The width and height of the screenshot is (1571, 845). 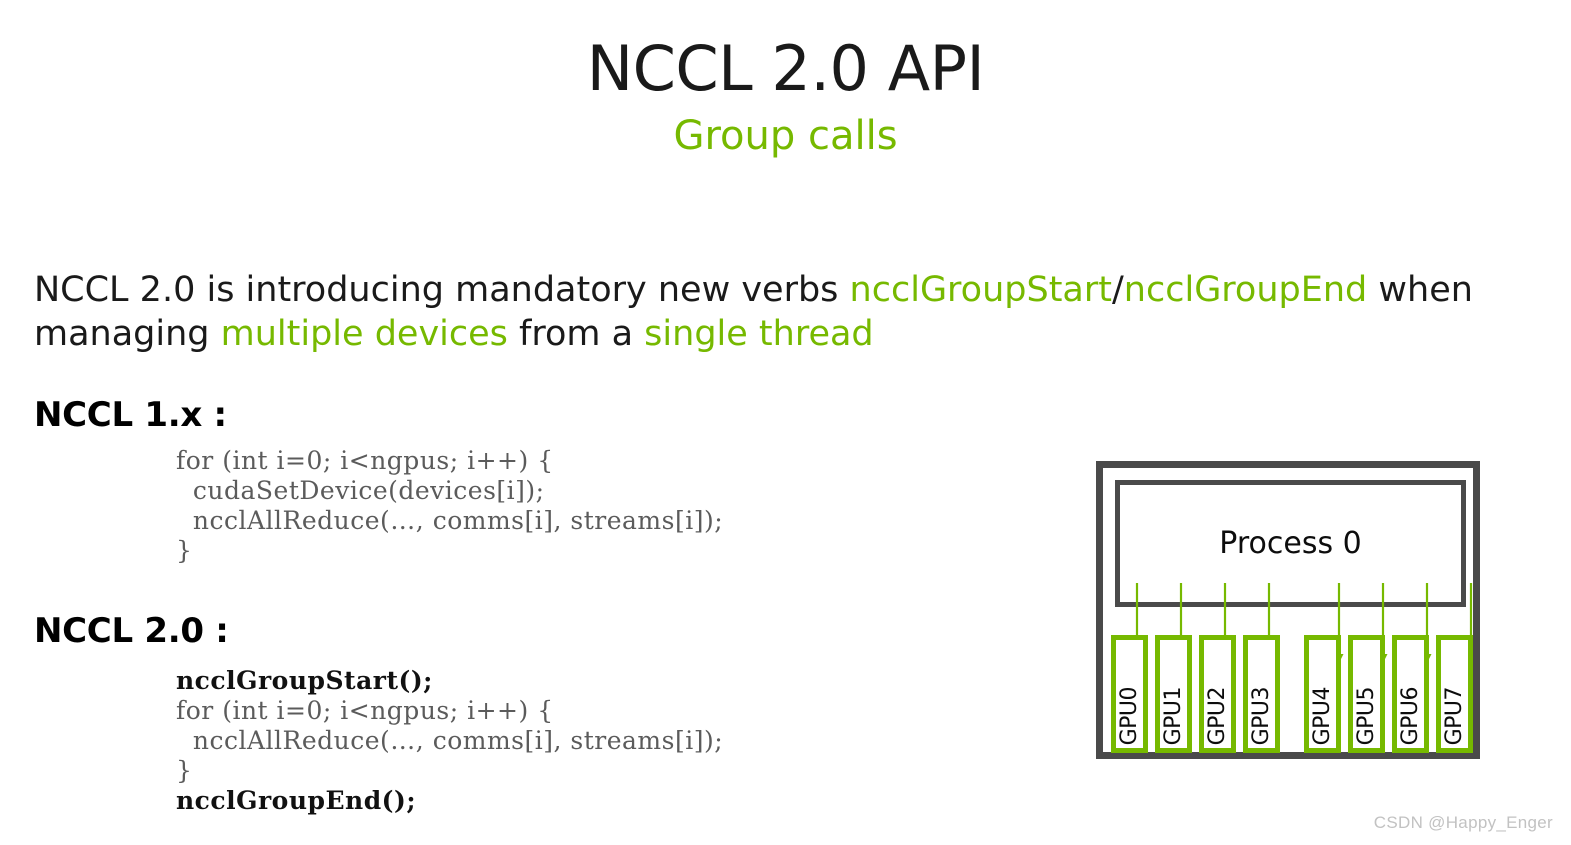 What do you see at coordinates (759, 334) in the screenshot?
I see `intro-phrase-single-thread: single thread` at bounding box center [759, 334].